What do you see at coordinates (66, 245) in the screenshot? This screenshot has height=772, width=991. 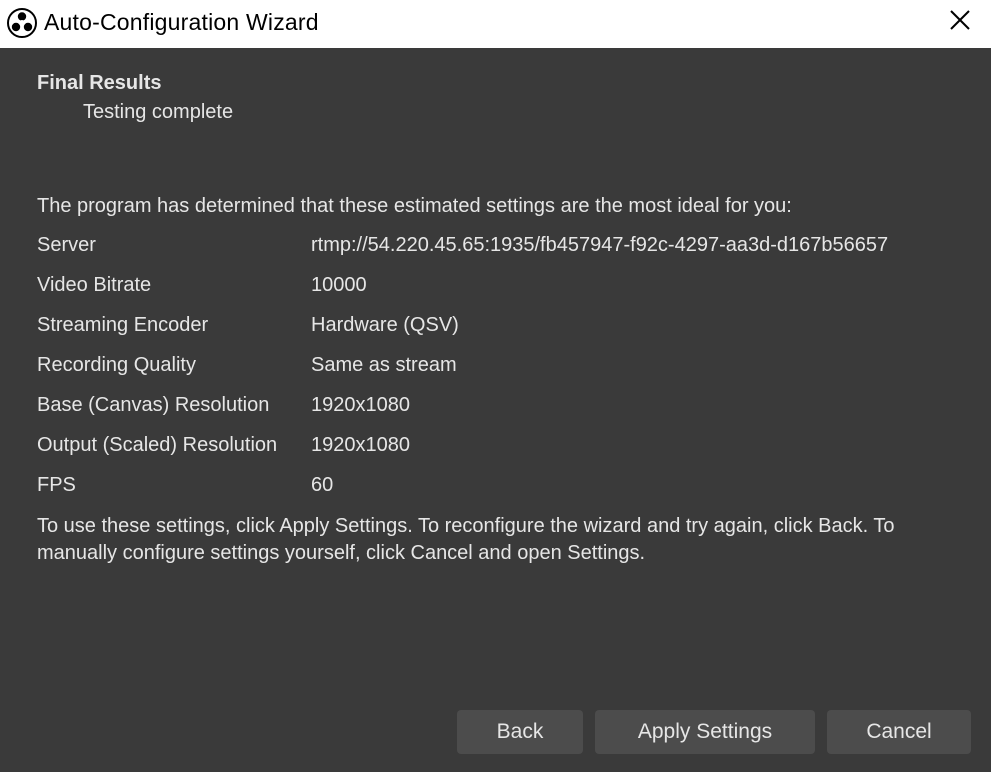 I see `result-label: Server` at bounding box center [66, 245].